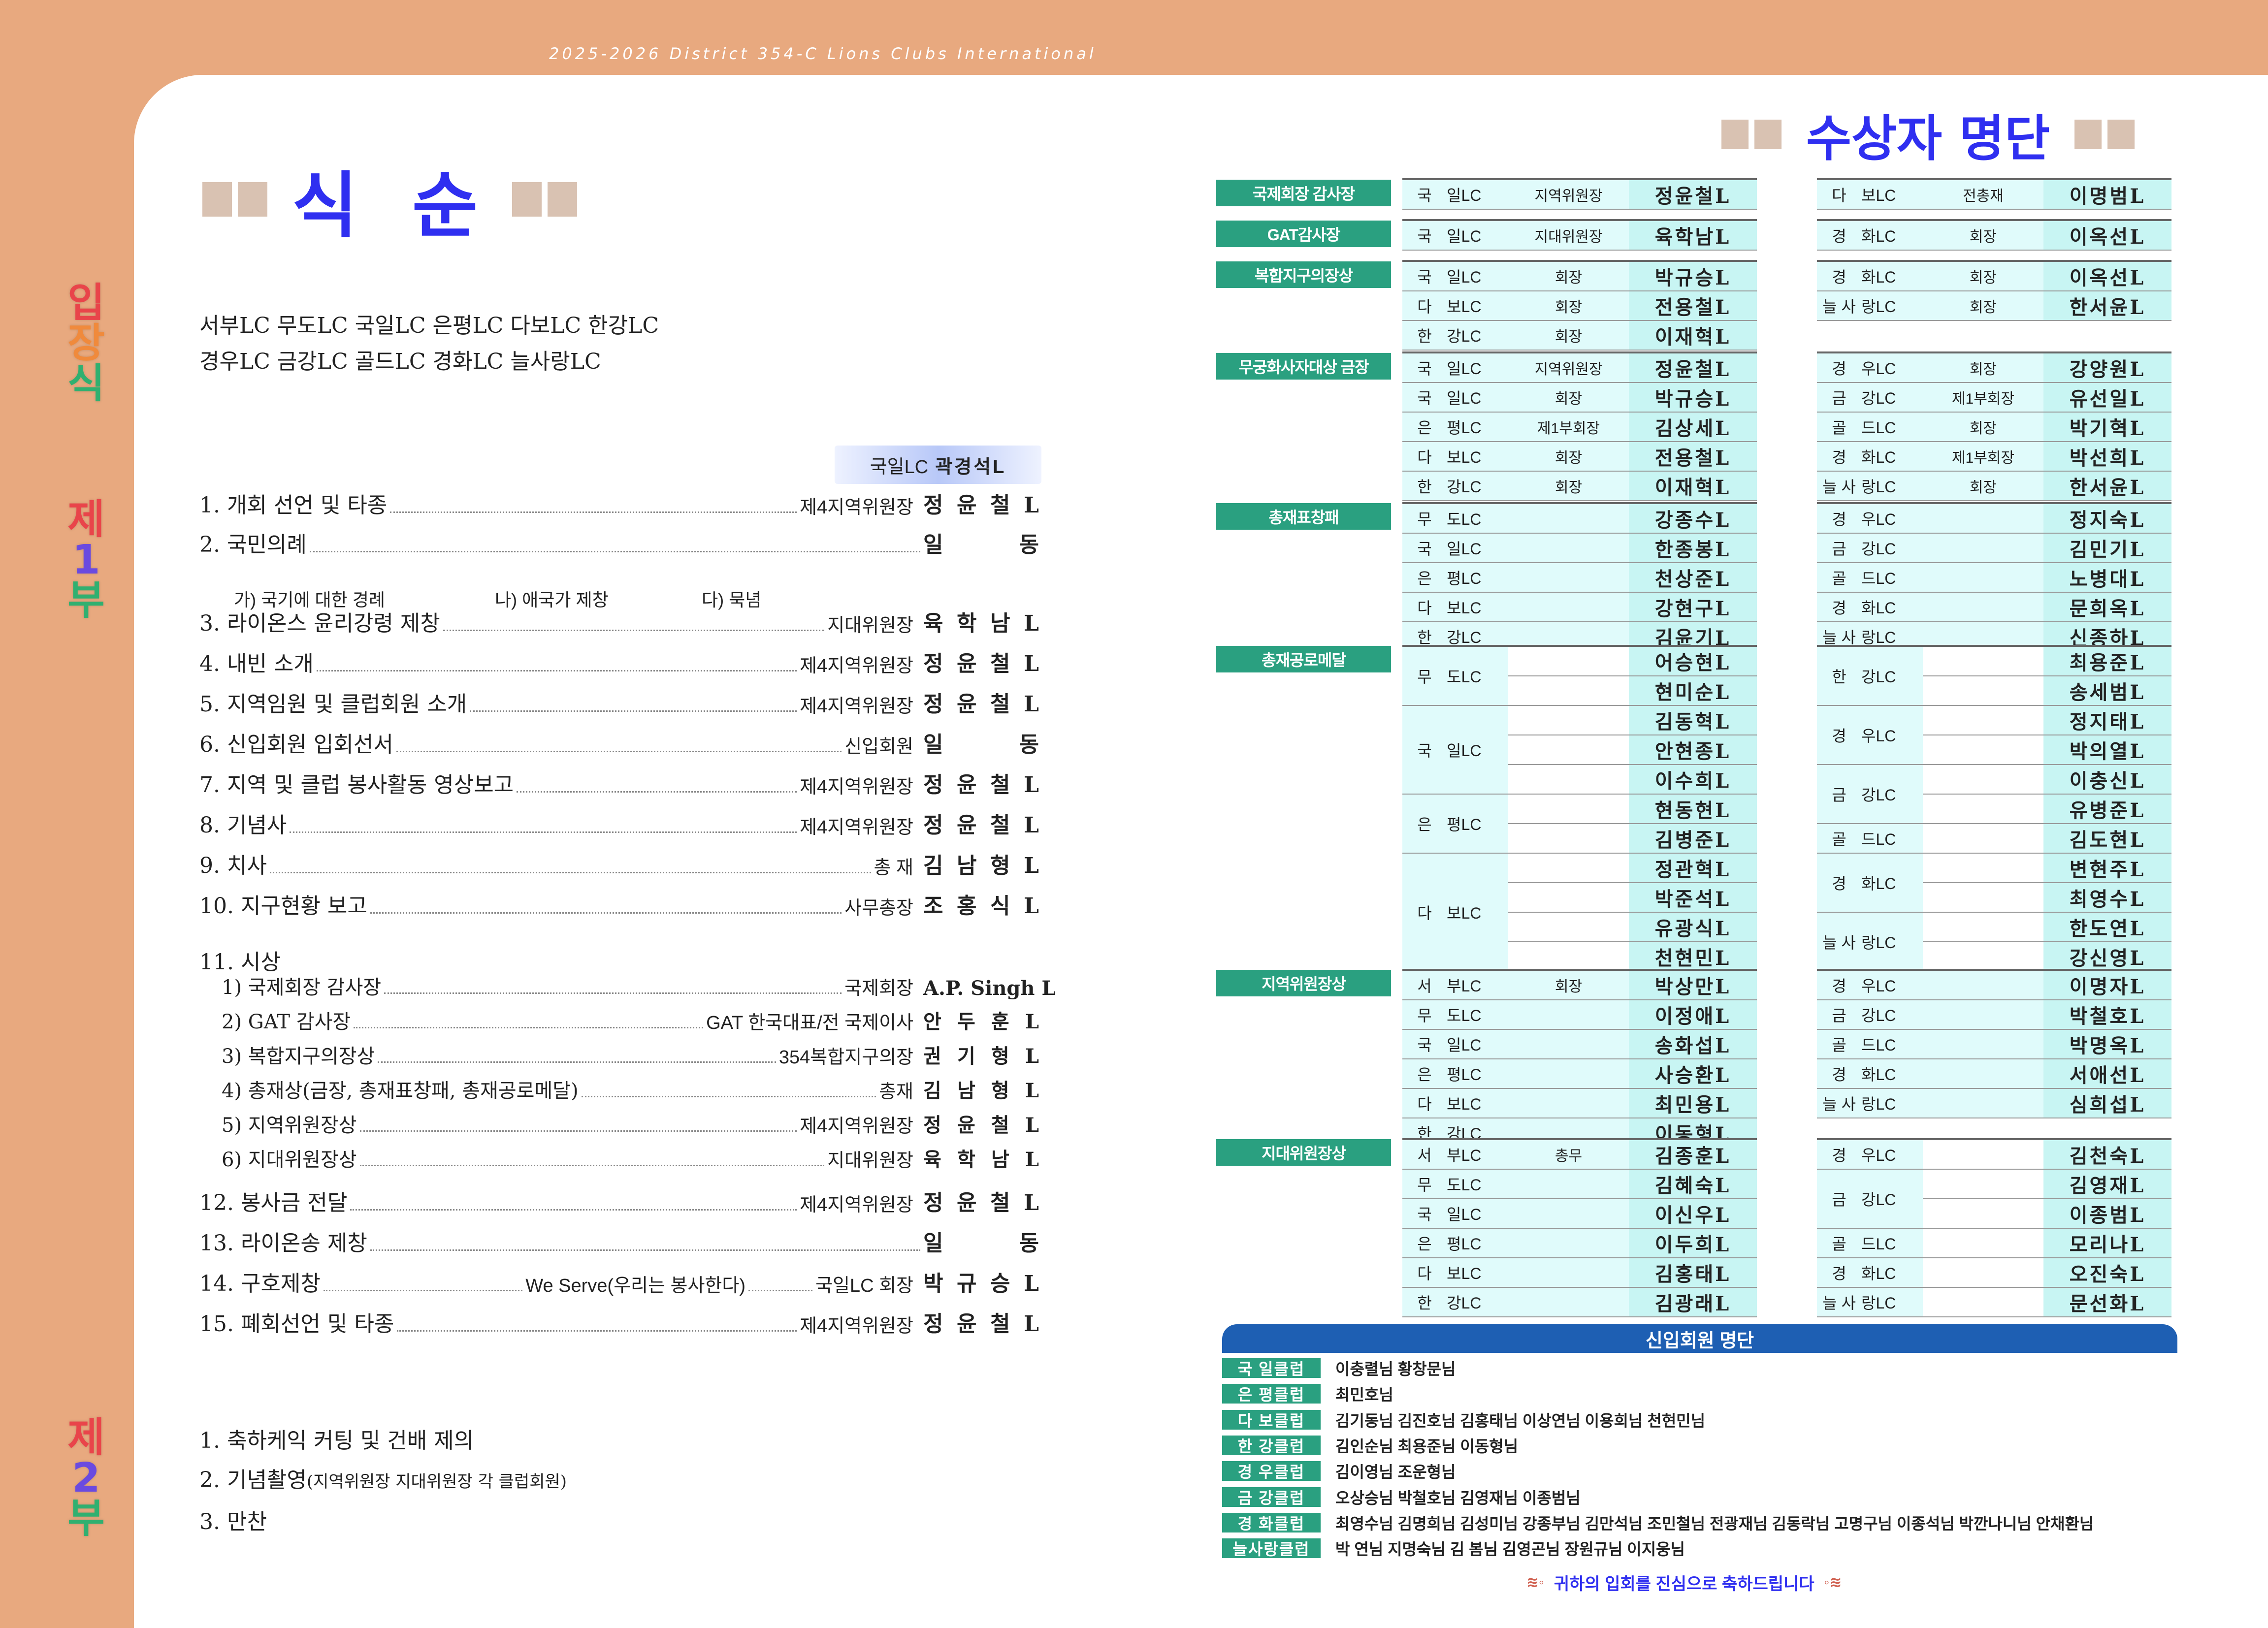 The image size is (2268, 1628). I want to click on award-table: 국 일LC 지역위원장 정윤철L, so click(1579, 194).